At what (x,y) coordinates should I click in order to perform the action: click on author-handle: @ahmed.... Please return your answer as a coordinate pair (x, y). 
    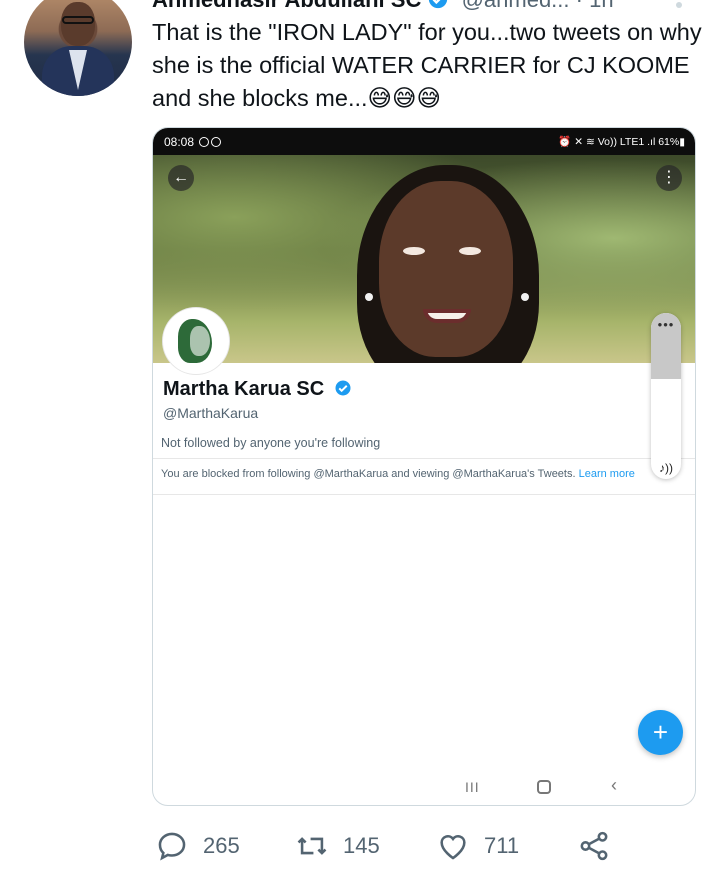
    Looking at the image, I should click on (516, 6).